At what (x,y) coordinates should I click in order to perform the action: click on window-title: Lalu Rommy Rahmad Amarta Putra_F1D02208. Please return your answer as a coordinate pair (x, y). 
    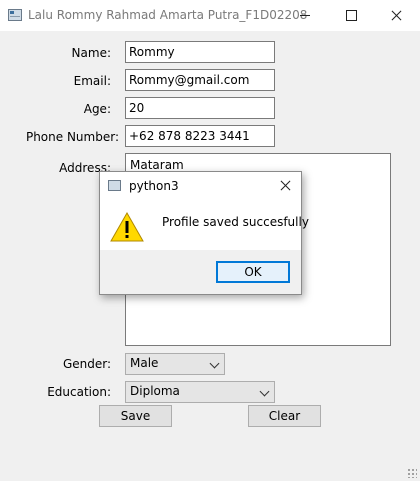
    Looking at the image, I should click on (168, 15).